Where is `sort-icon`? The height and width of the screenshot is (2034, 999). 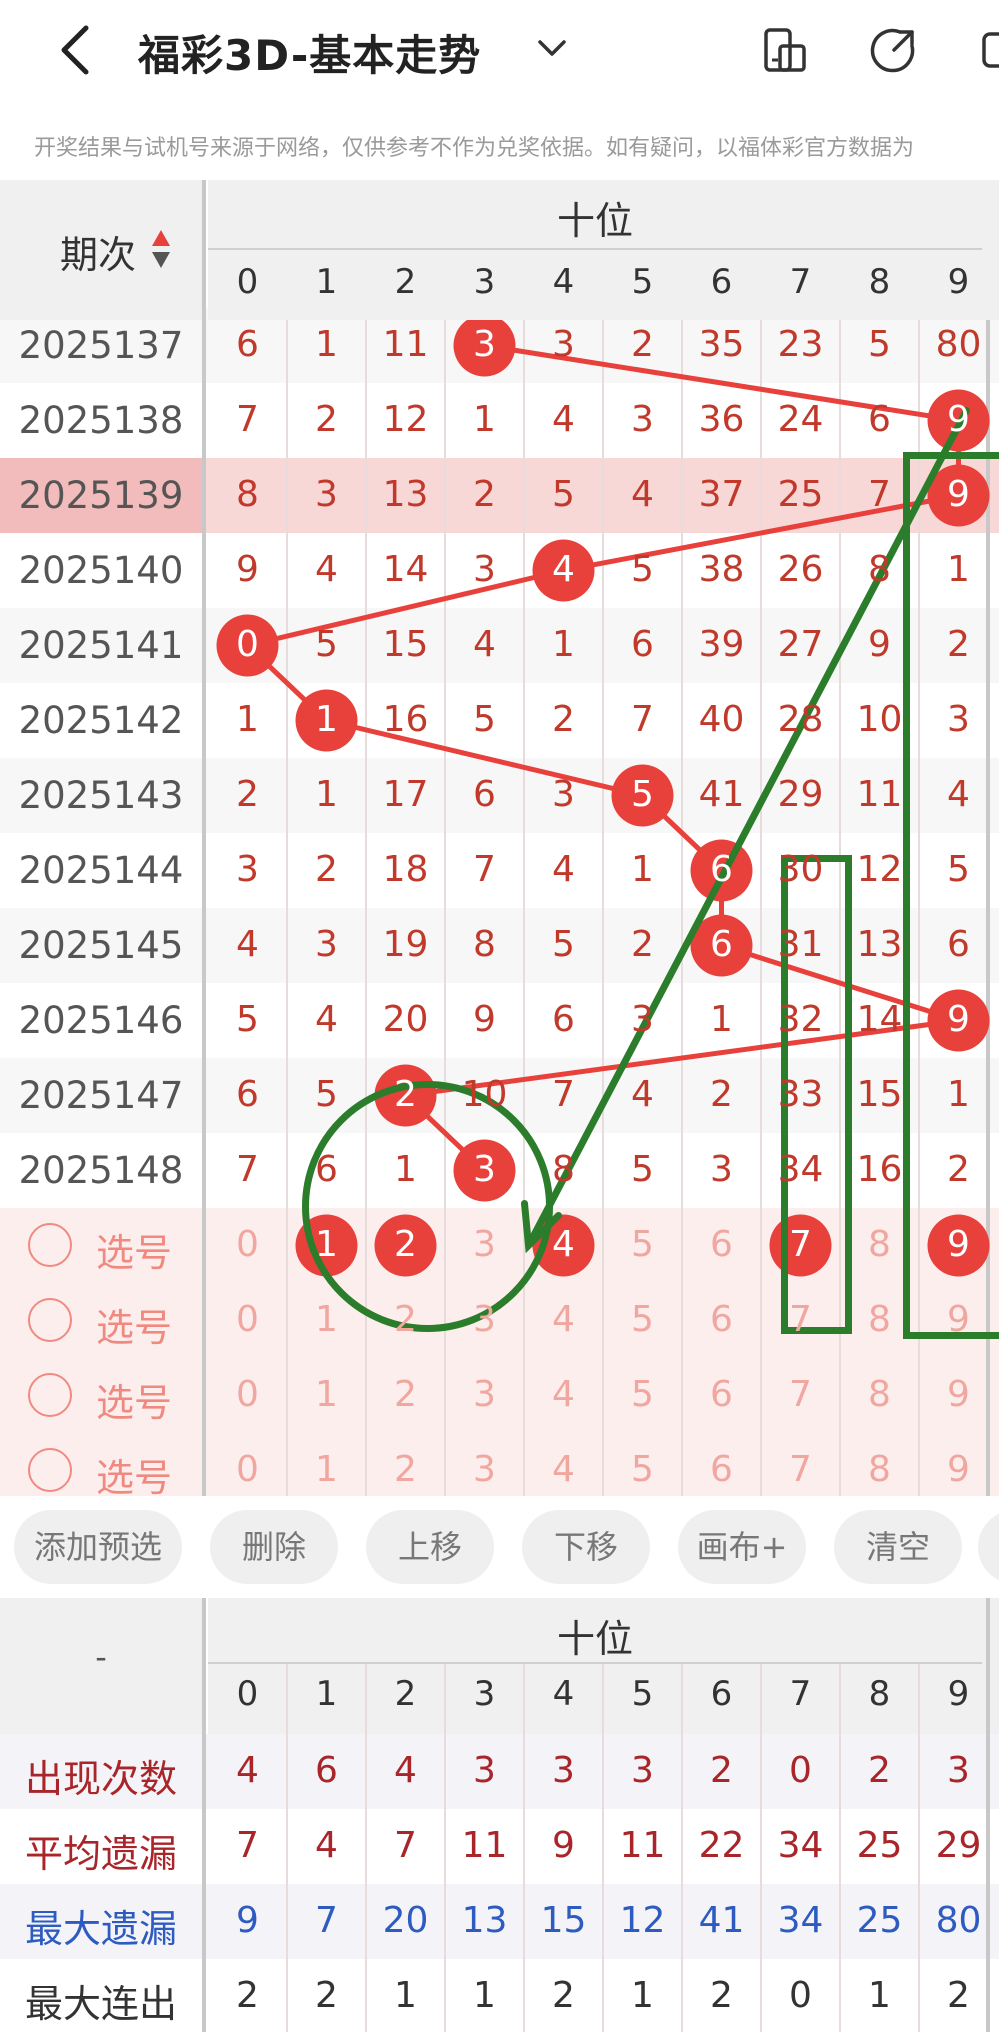 sort-icon is located at coordinates (161, 249).